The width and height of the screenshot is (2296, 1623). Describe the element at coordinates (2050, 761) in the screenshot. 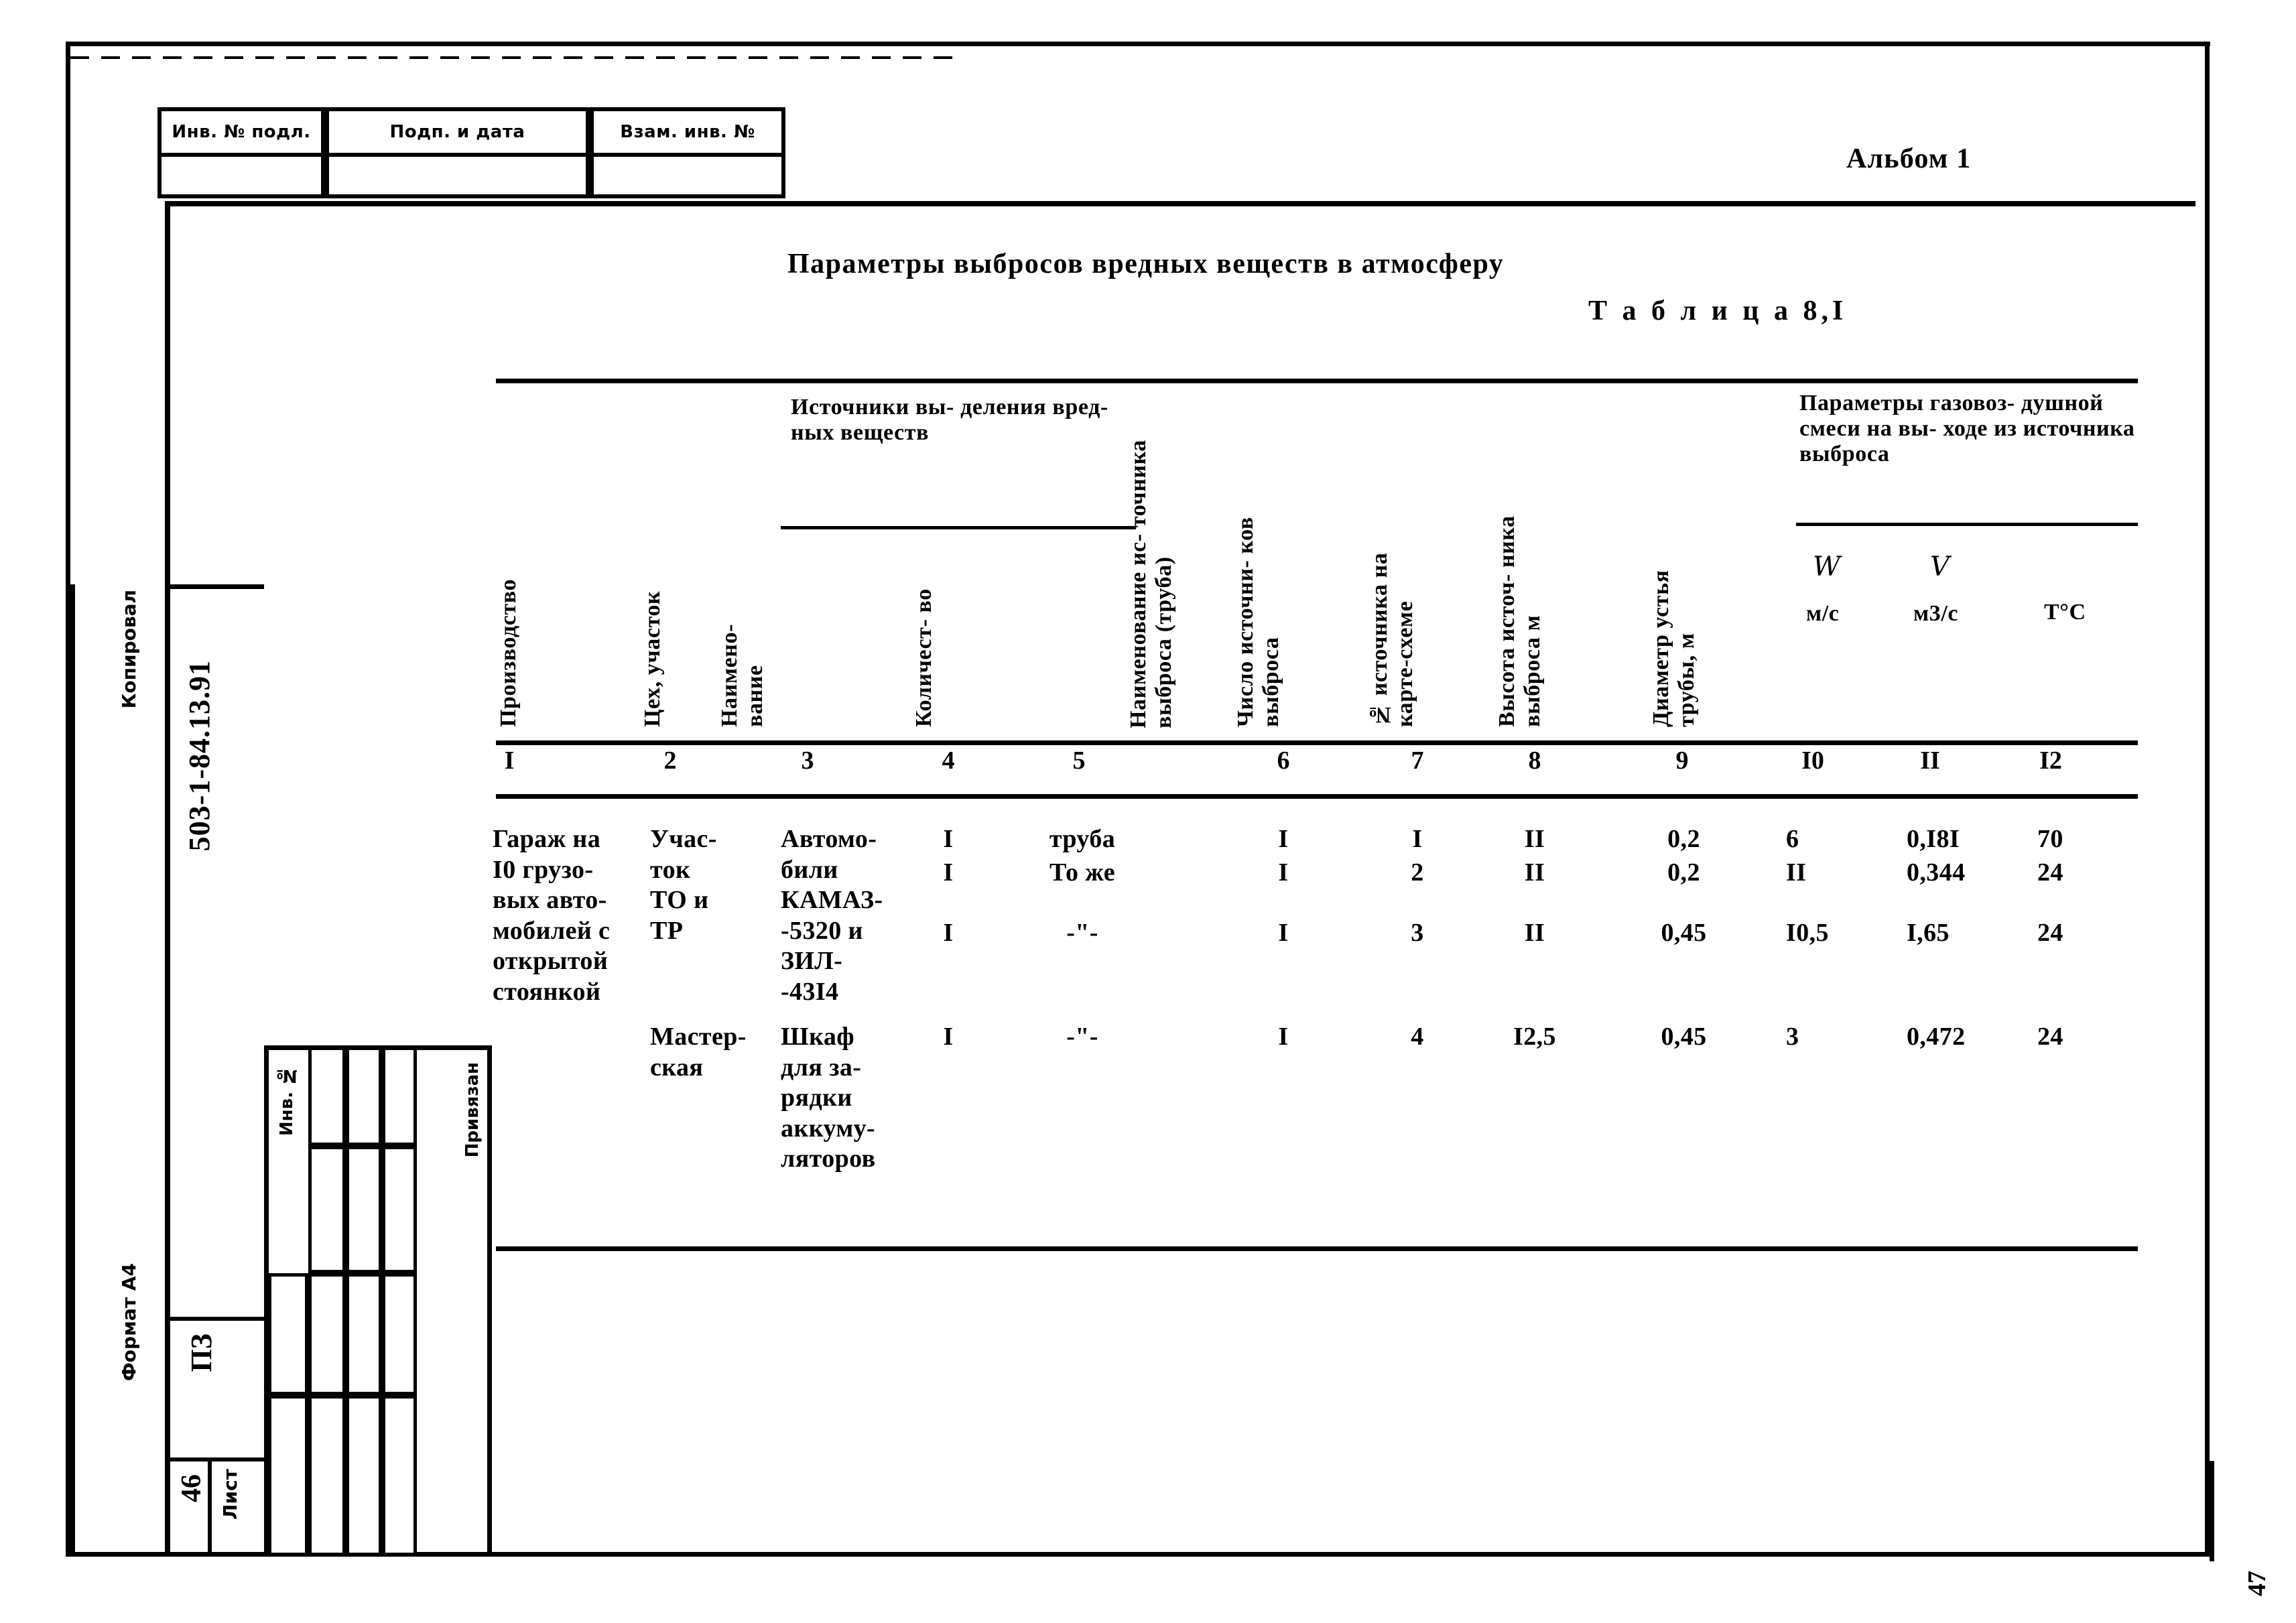

I see `column-number-12: I2` at that location.